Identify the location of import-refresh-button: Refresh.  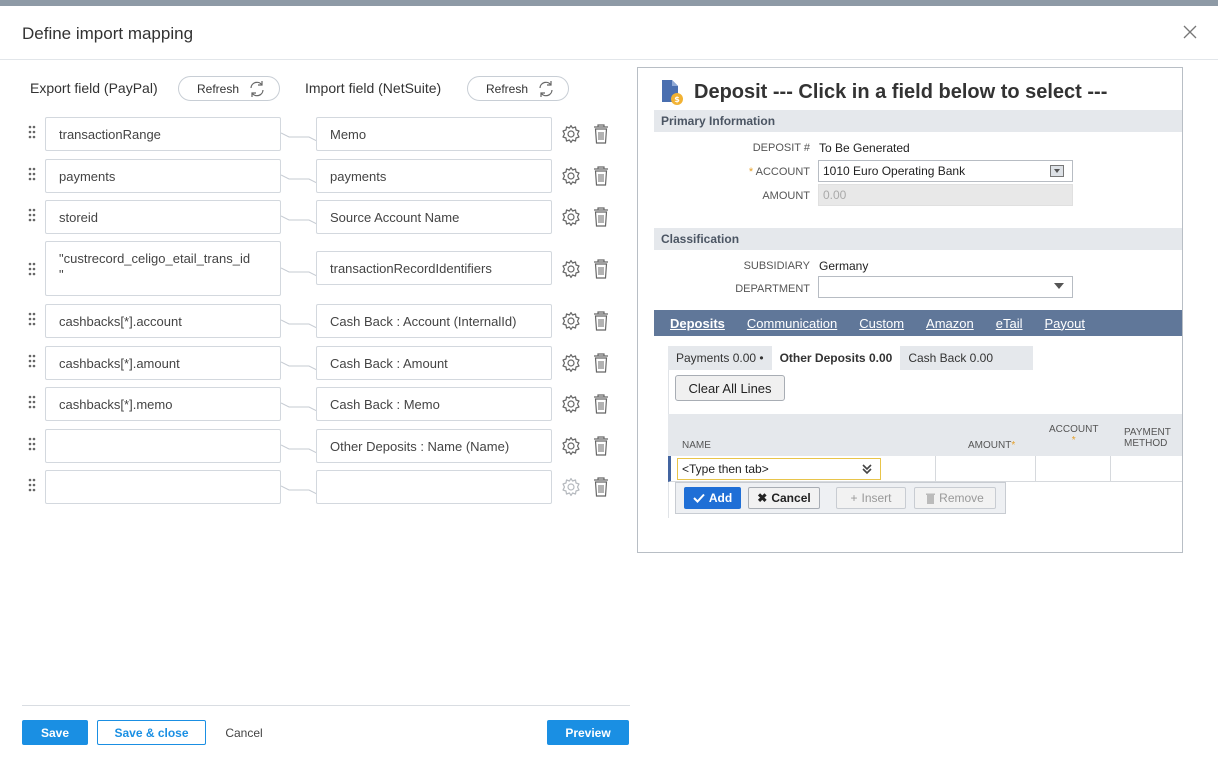
(518, 88).